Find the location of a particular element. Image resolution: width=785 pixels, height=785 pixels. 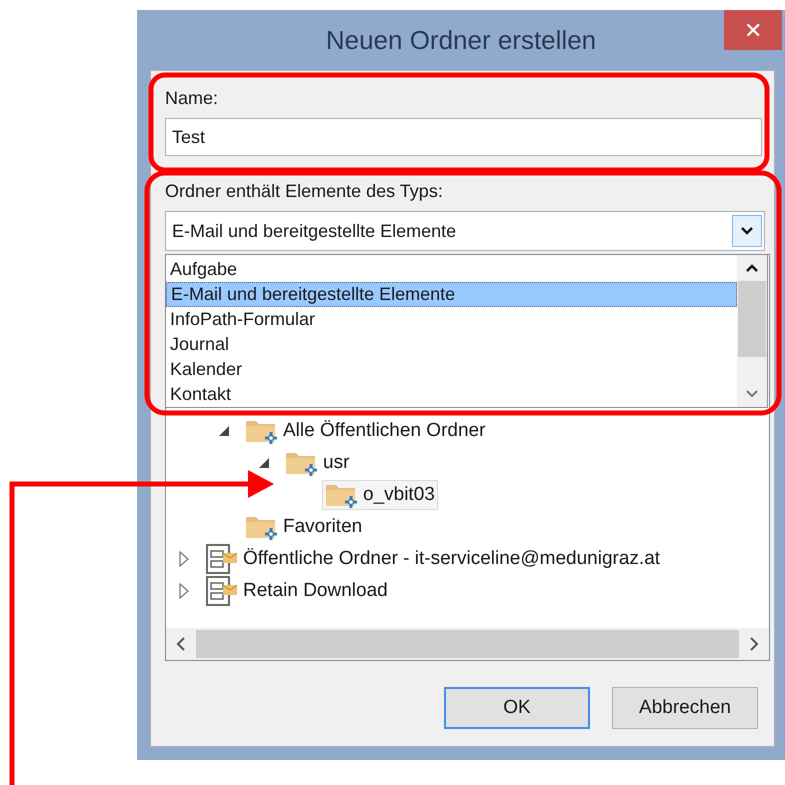

option-item: Aufgabe is located at coordinates (451, 269).